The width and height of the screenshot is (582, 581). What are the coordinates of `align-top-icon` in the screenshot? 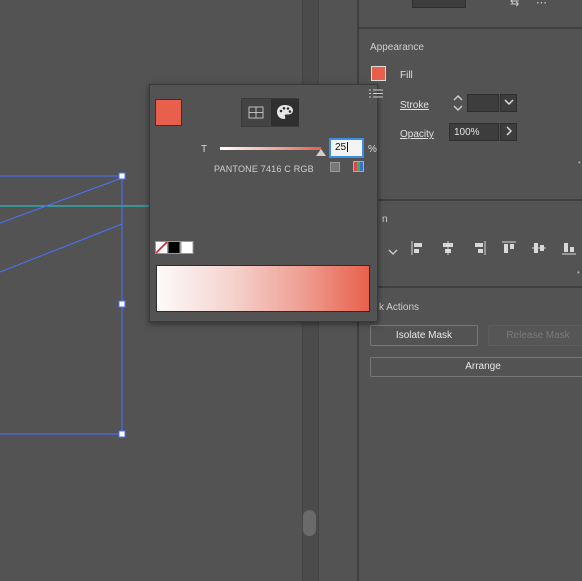 It's located at (509, 248).